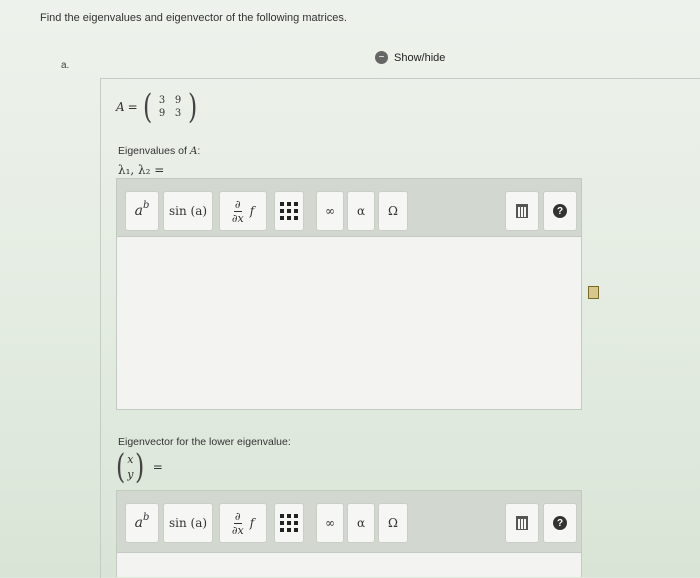 The height and width of the screenshot is (578, 700). I want to click on matrix-label: A, so click(120, 107).